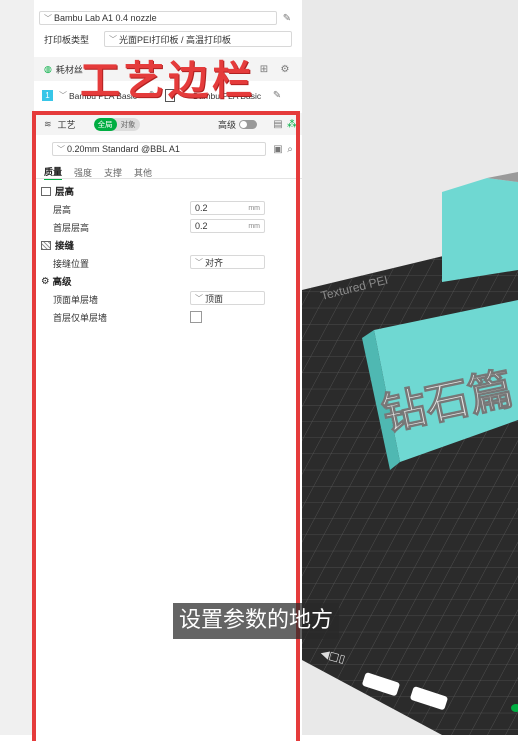  Describe the element at coordinates (264, 69) in the screenshot. I see `sync-icon: ⊞` at that location.